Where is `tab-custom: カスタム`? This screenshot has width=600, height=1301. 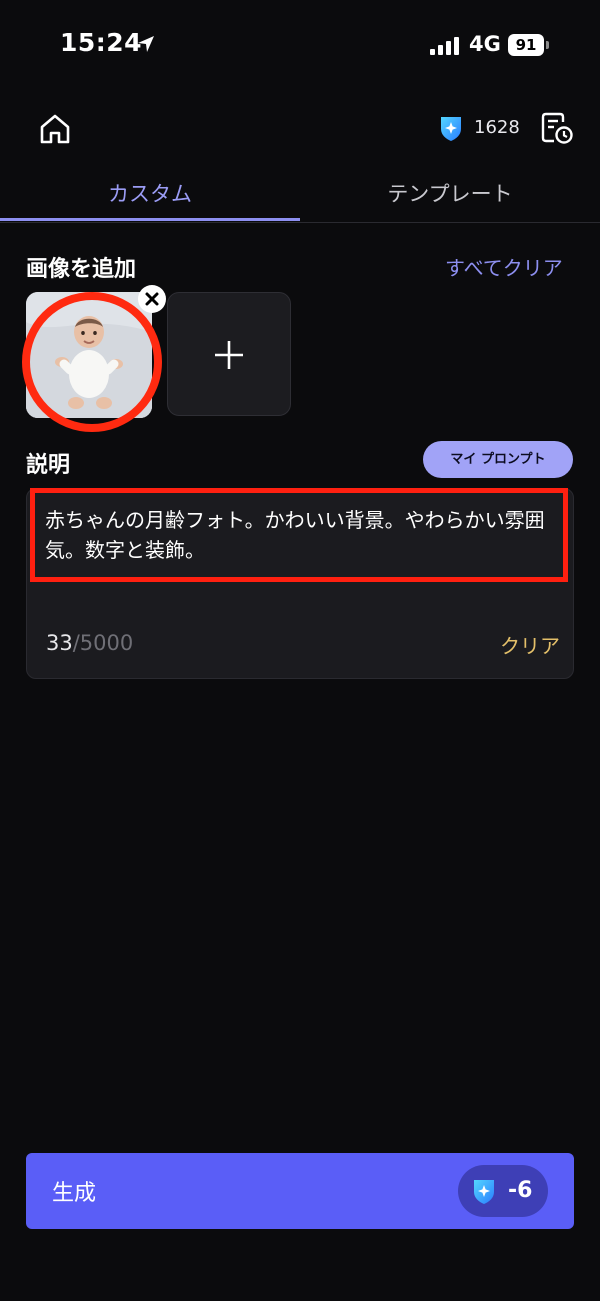 tab-custom: カスタム is located at coordinates (150, 195).